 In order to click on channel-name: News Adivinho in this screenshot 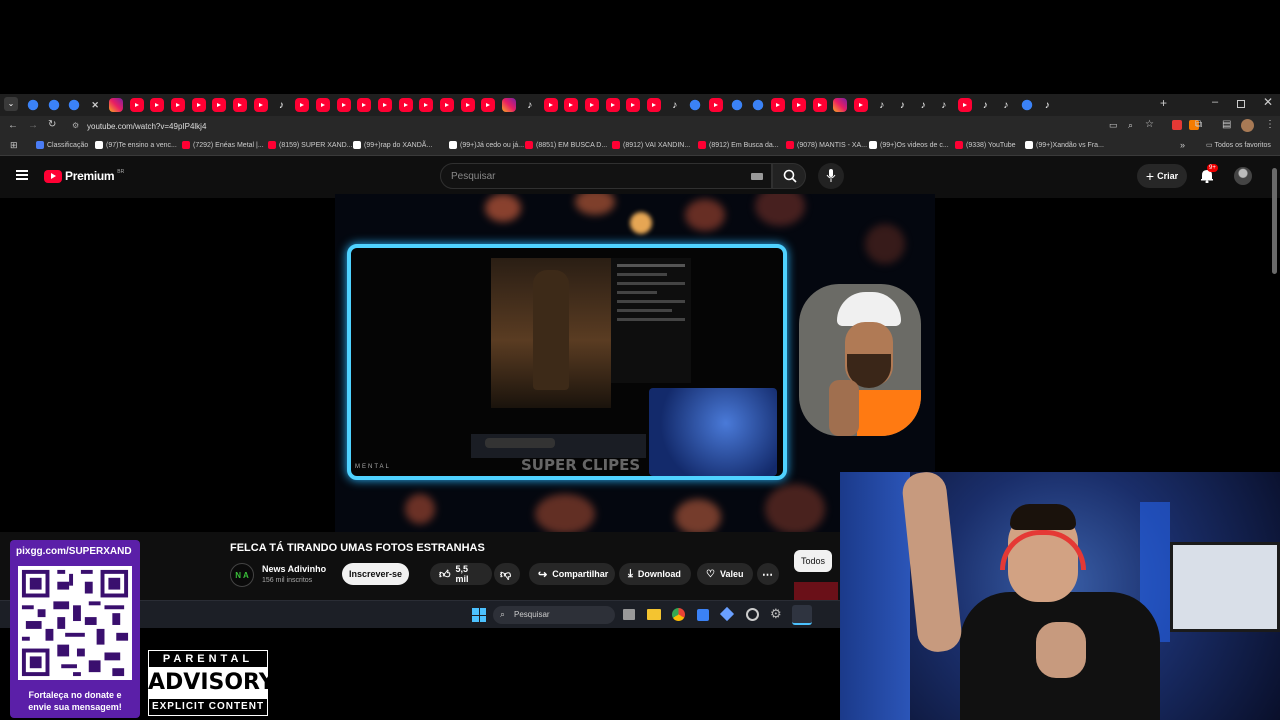, I will do `click(294, 569)`.